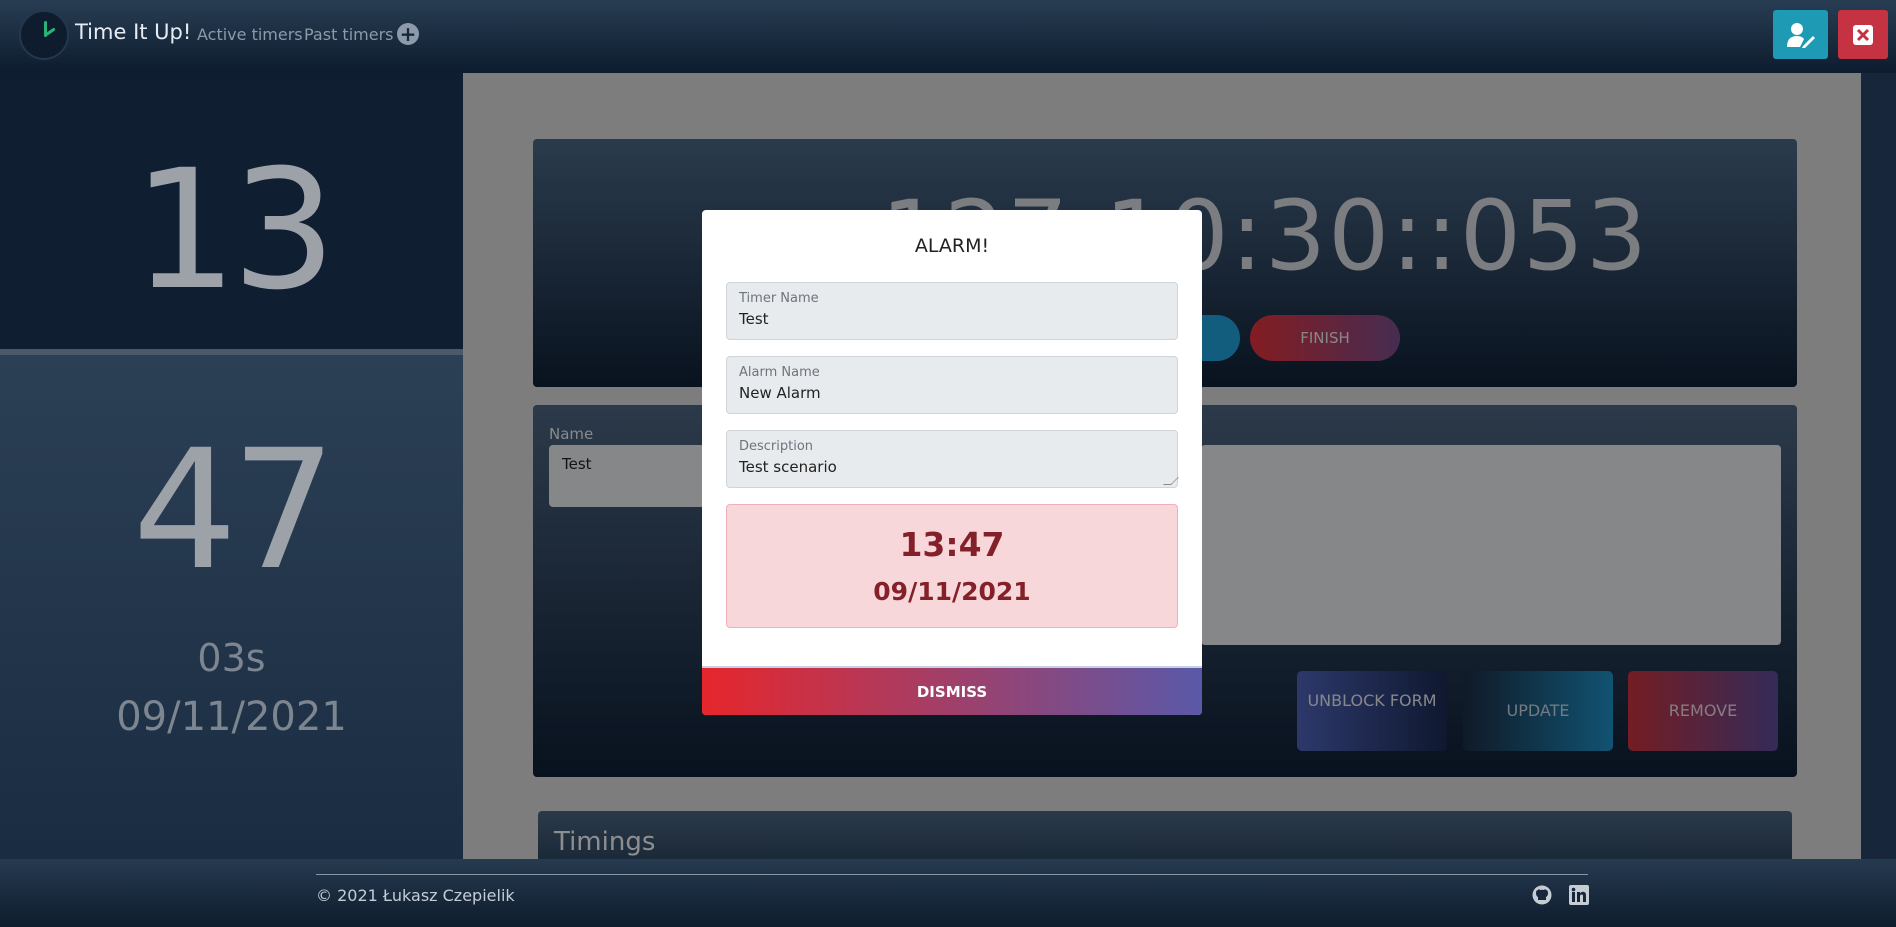 Image resolution: width=1896 pixels, height=927 pixels. I want to click on footer, so click(948, 893).